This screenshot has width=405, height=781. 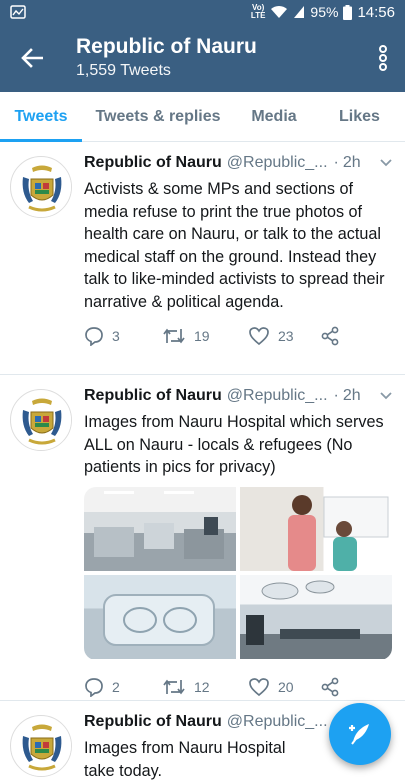 I want to click on retweet-count: 12, so click(x=202, y=686).